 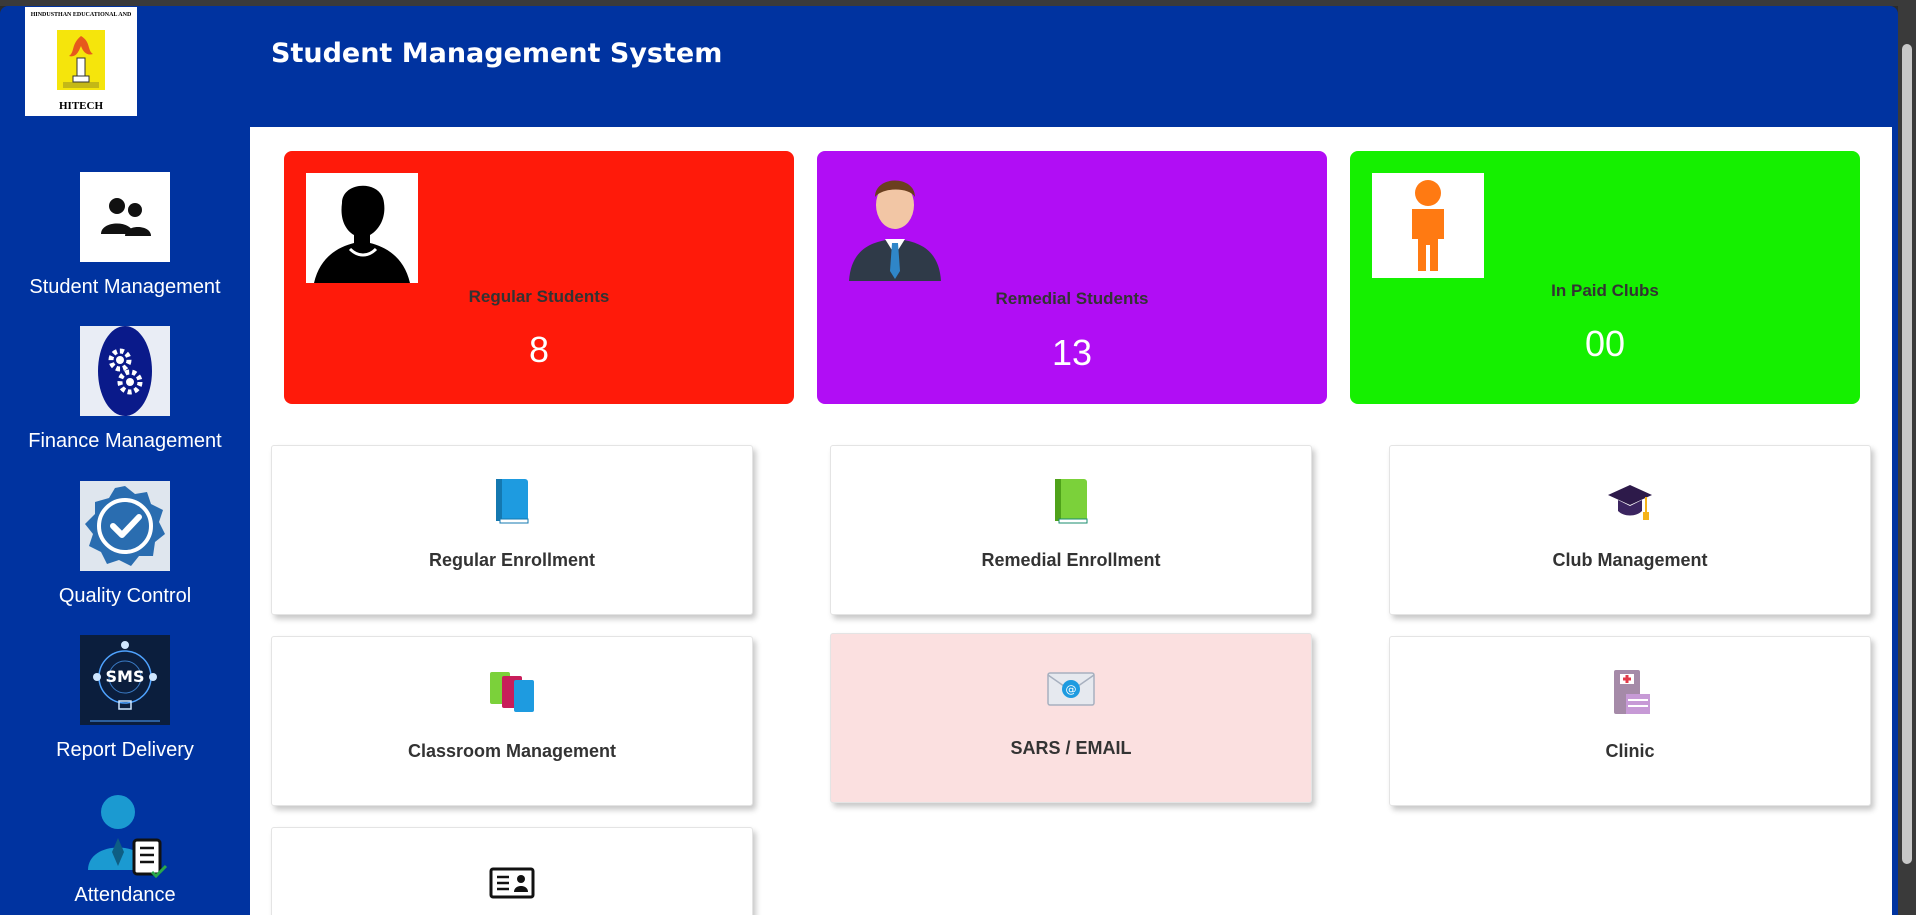 What do you see at coordinates (512, 560) in the screenshot?
I see `card-label: Regular Enrollment` at bounding box center [512, 560].